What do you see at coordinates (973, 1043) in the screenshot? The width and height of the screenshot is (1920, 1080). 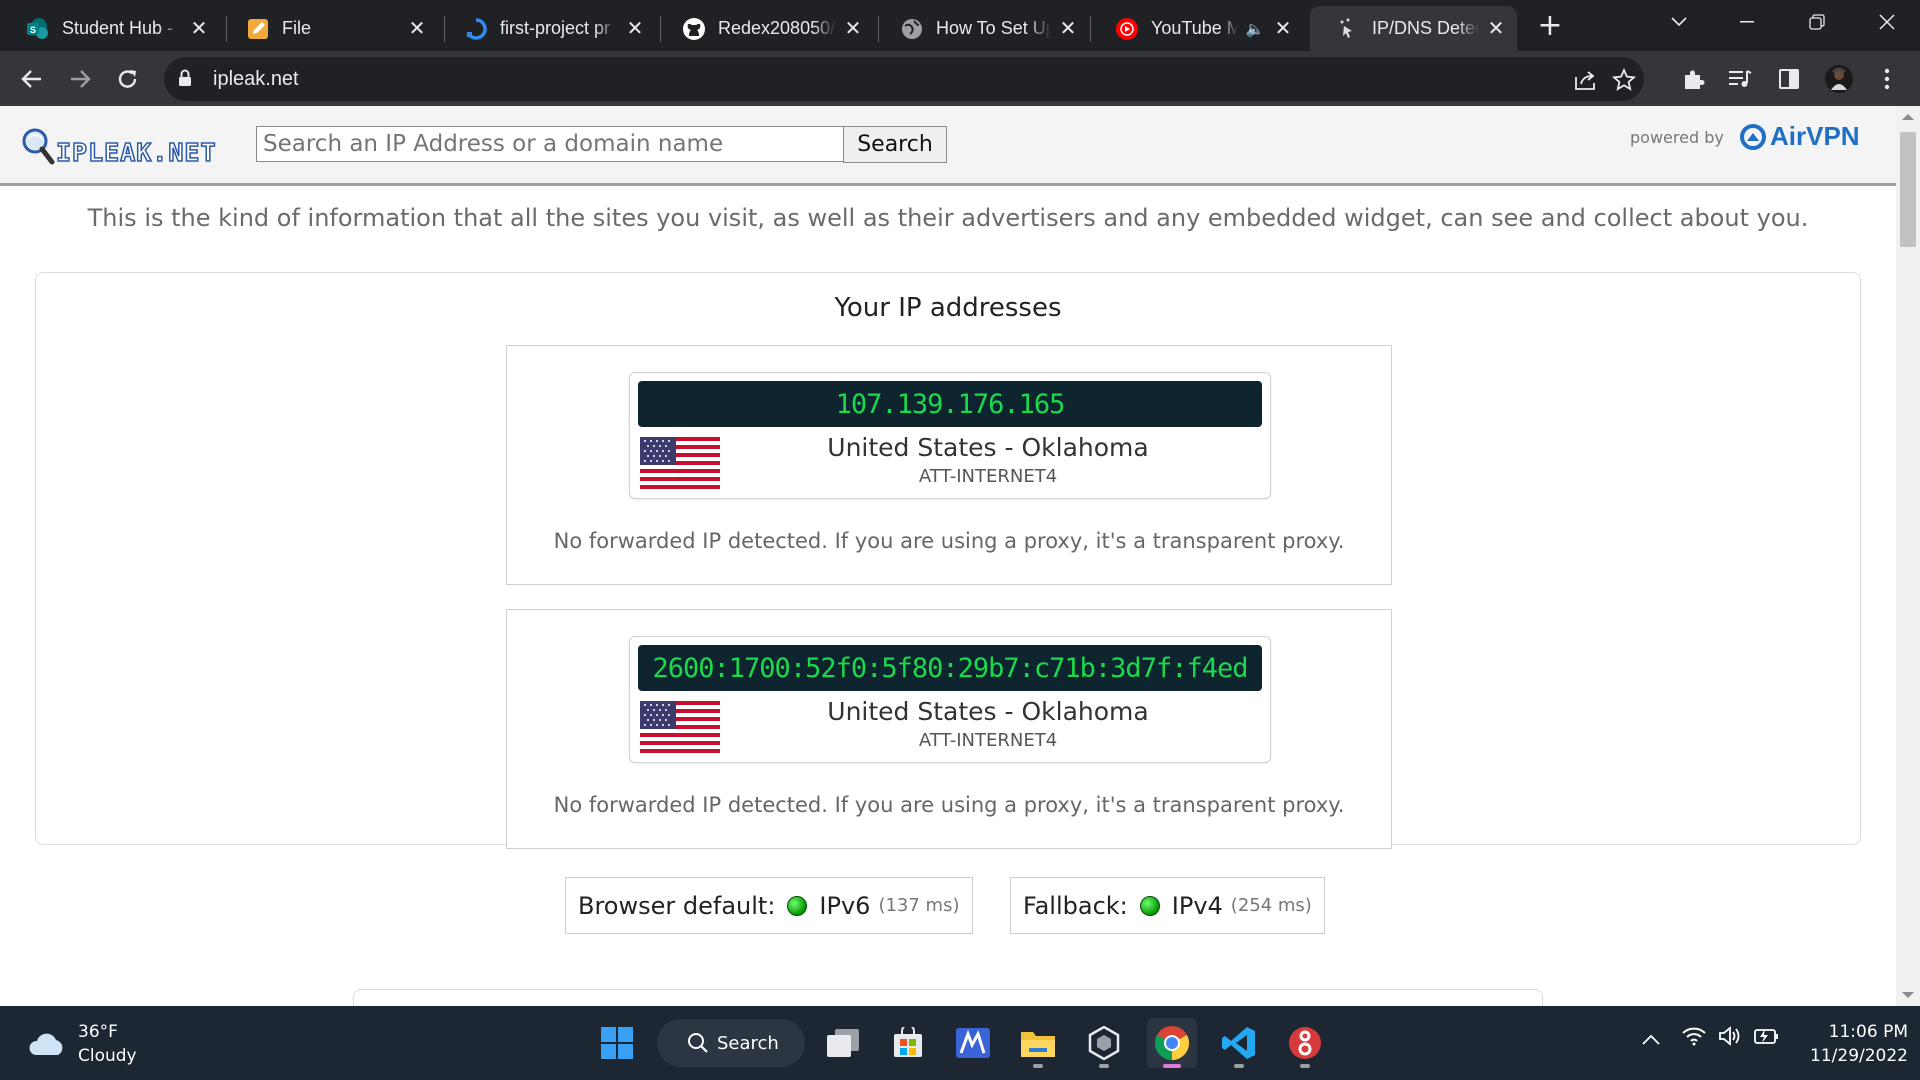 I see `math-app-icon` at bounding box center [973, 1043].